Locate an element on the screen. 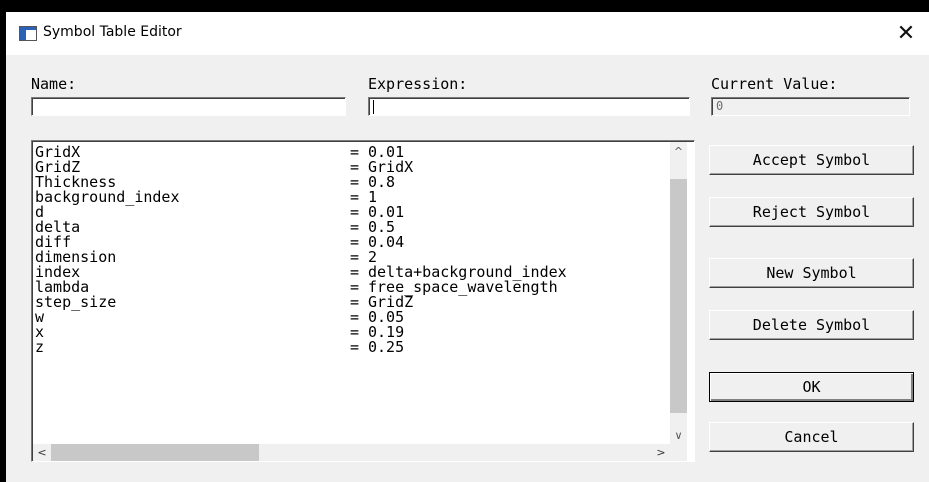 This screenshot has height=482, width=929. scroll-up-icon: ^ is located at coordinates (678, 151).